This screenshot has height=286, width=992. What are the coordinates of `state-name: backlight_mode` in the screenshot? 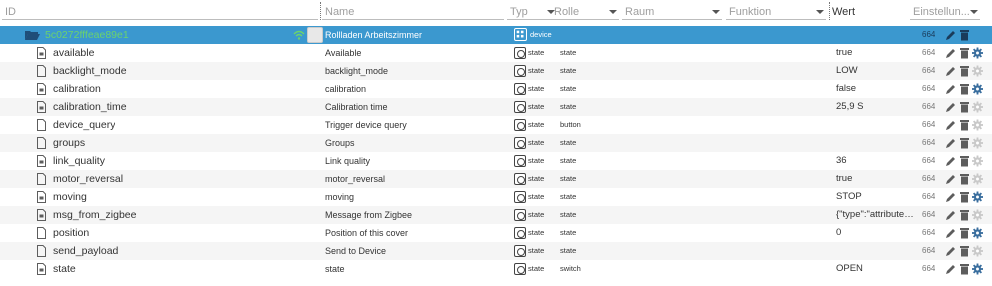 It's located at (415, 71).